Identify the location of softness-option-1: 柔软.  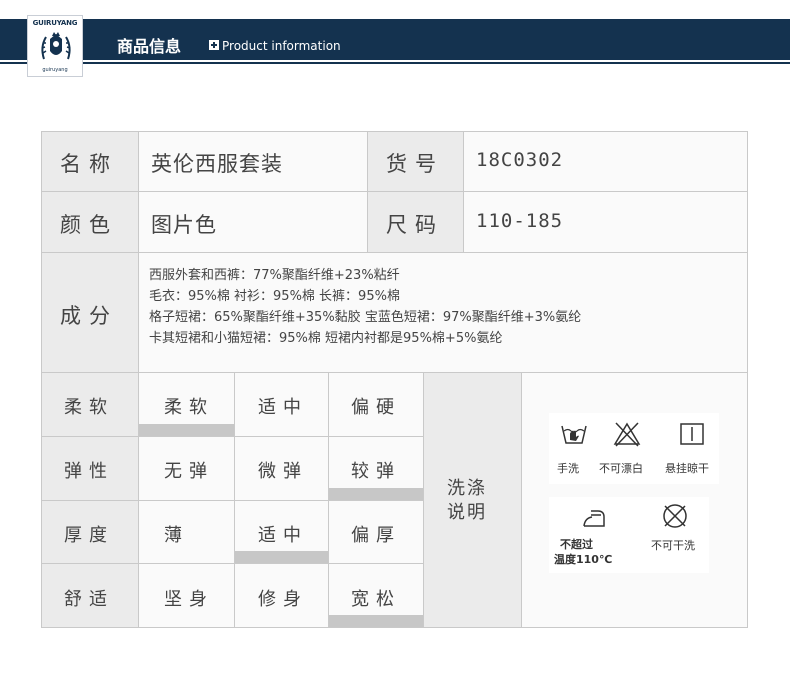
(187, 405).